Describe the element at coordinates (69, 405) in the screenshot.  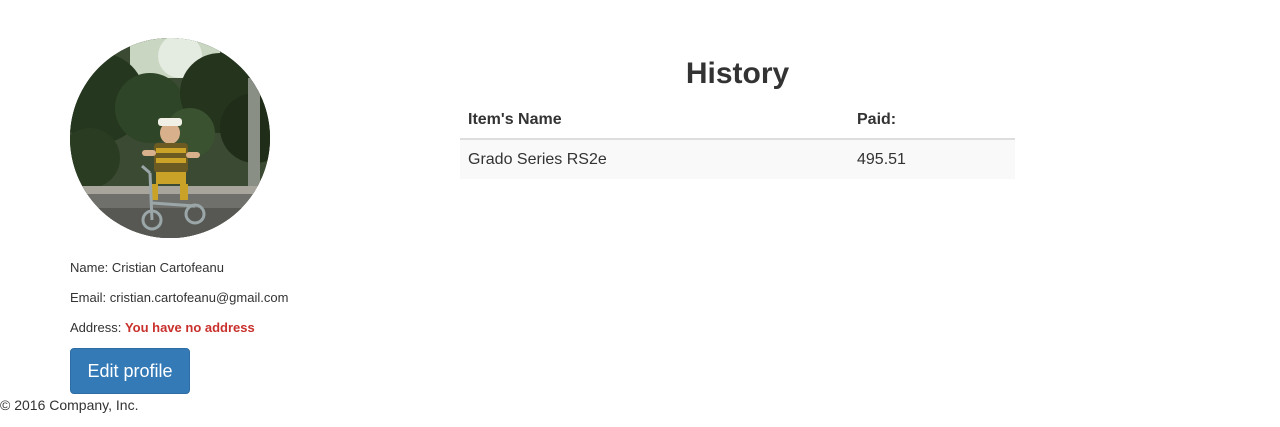
I see `footer-copyright: © 2016 Company, Inc.` at that location.